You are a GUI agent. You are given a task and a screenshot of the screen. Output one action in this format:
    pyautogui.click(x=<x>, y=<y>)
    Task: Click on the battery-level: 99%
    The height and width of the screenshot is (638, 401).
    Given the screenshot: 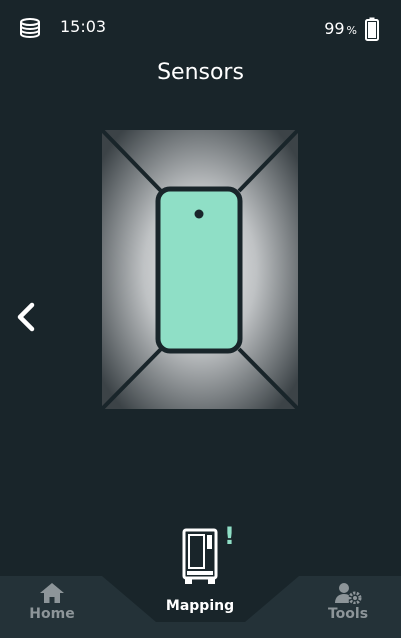 What is the action you would take?
    pyautogui.click(x=340, y=28)
    